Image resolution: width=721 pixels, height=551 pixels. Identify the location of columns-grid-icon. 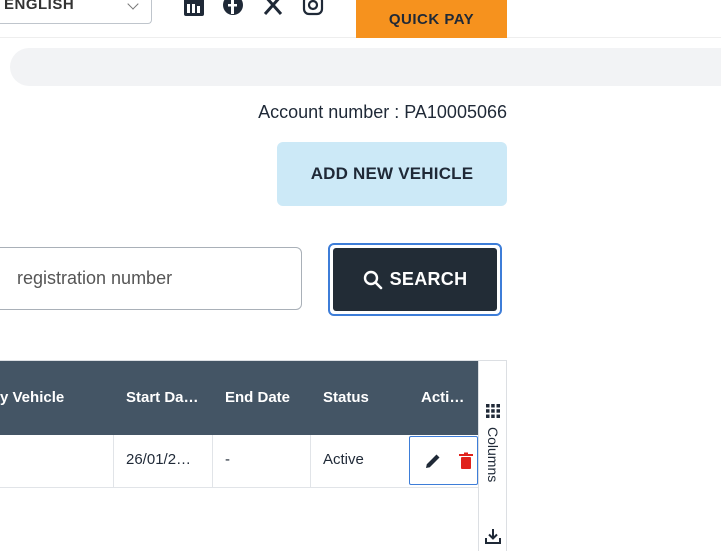
(493, 411).